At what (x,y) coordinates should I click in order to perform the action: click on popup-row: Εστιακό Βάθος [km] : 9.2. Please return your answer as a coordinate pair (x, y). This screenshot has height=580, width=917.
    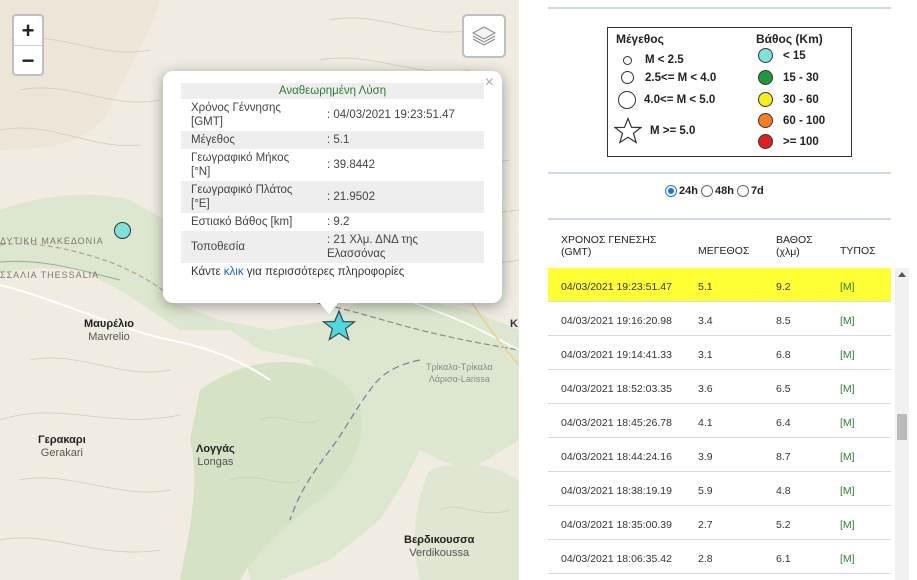
    Looking at the image, I should click on (332, 222).